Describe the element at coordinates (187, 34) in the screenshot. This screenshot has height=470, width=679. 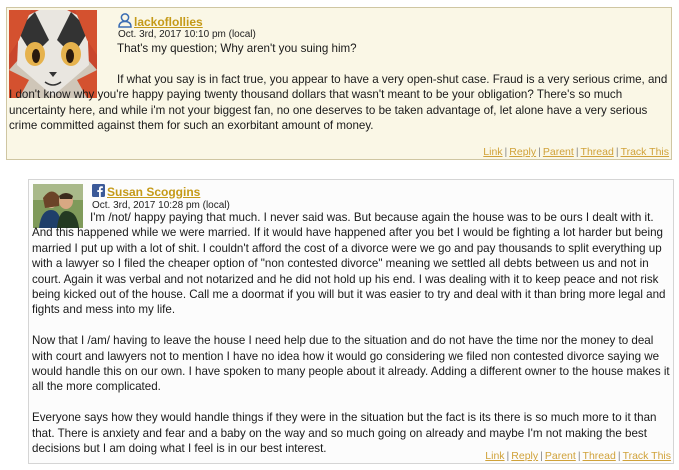
I see `comment-date: Oct. 3rd, 2017 10:10 pm (local)` at that location.